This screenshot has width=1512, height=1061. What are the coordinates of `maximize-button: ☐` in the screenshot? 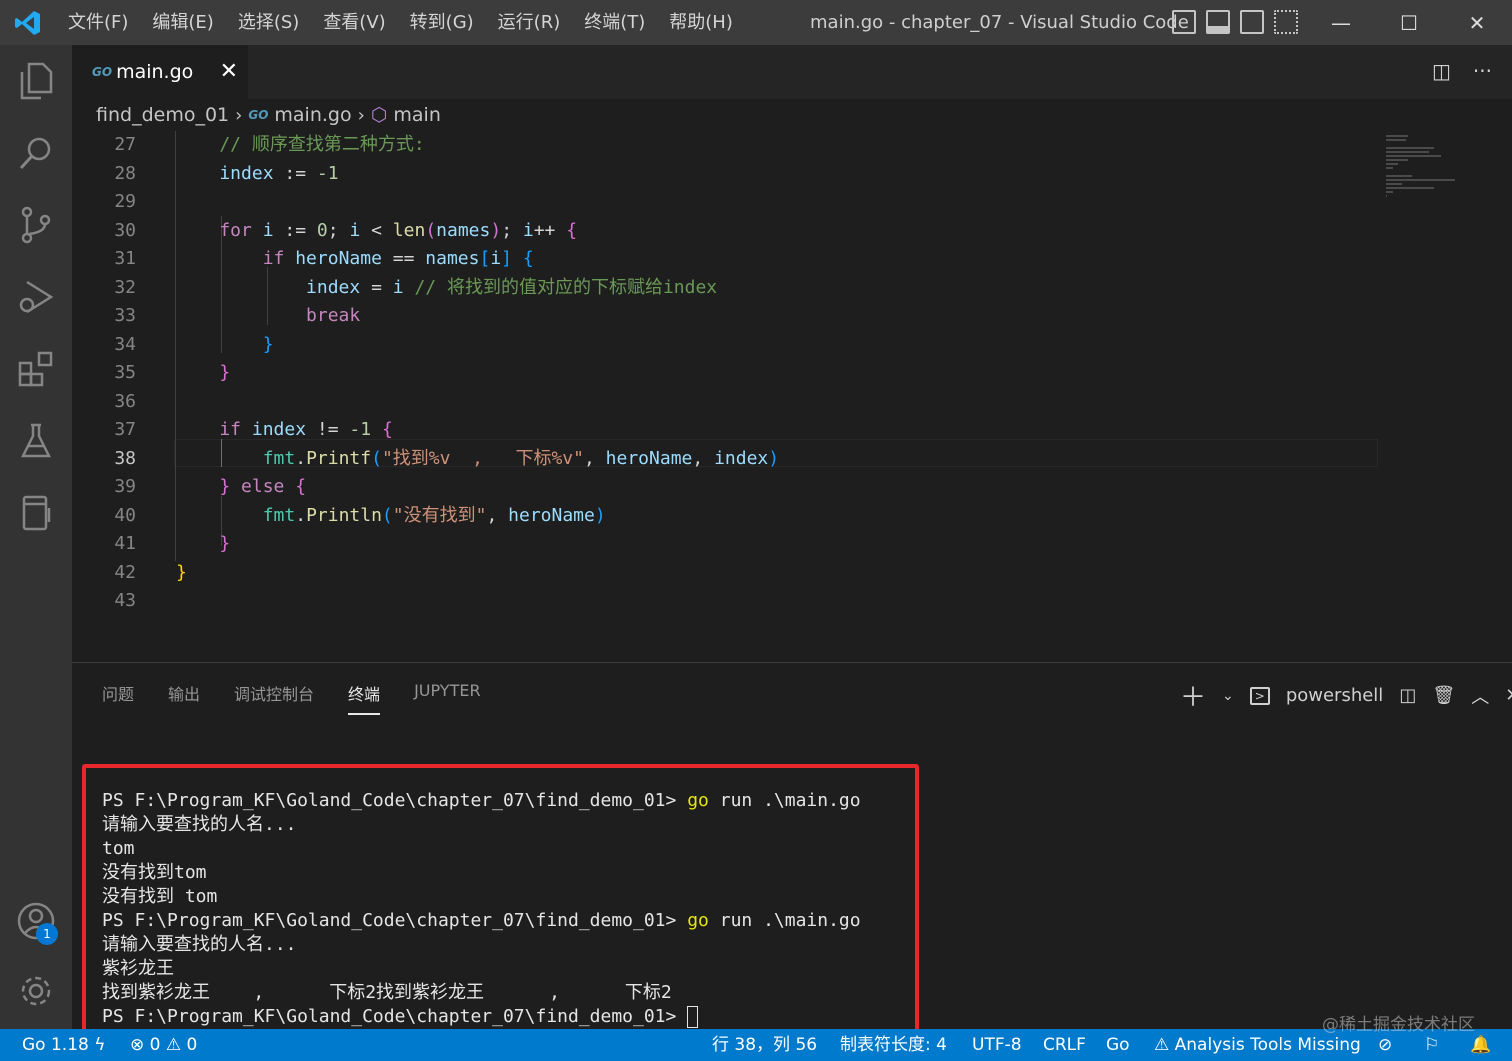 It's located at (1409, 22).